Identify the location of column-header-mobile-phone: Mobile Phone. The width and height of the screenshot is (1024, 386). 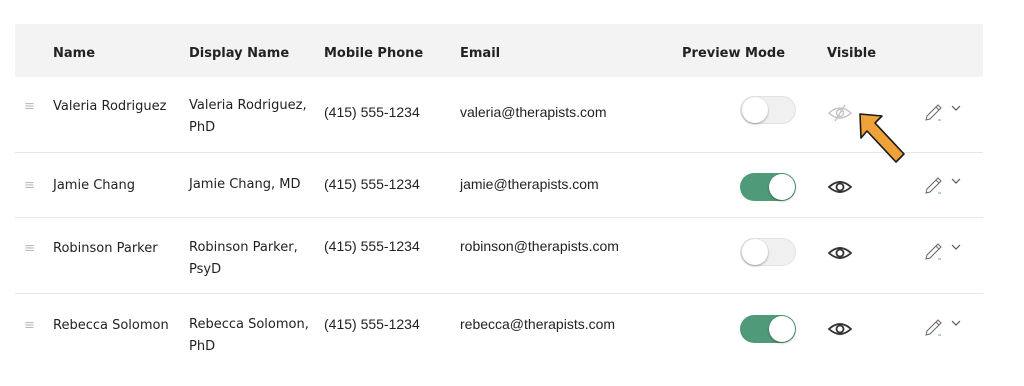
(373, 53).